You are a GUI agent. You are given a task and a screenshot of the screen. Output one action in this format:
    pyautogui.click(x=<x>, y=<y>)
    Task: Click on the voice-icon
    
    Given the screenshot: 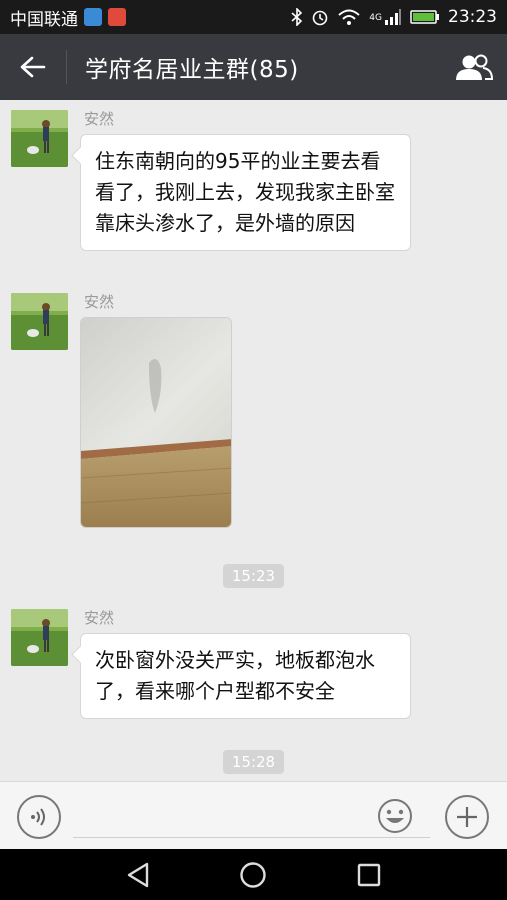 What is the action you would take?
    pyautogui.click(x=38, y=817)
    